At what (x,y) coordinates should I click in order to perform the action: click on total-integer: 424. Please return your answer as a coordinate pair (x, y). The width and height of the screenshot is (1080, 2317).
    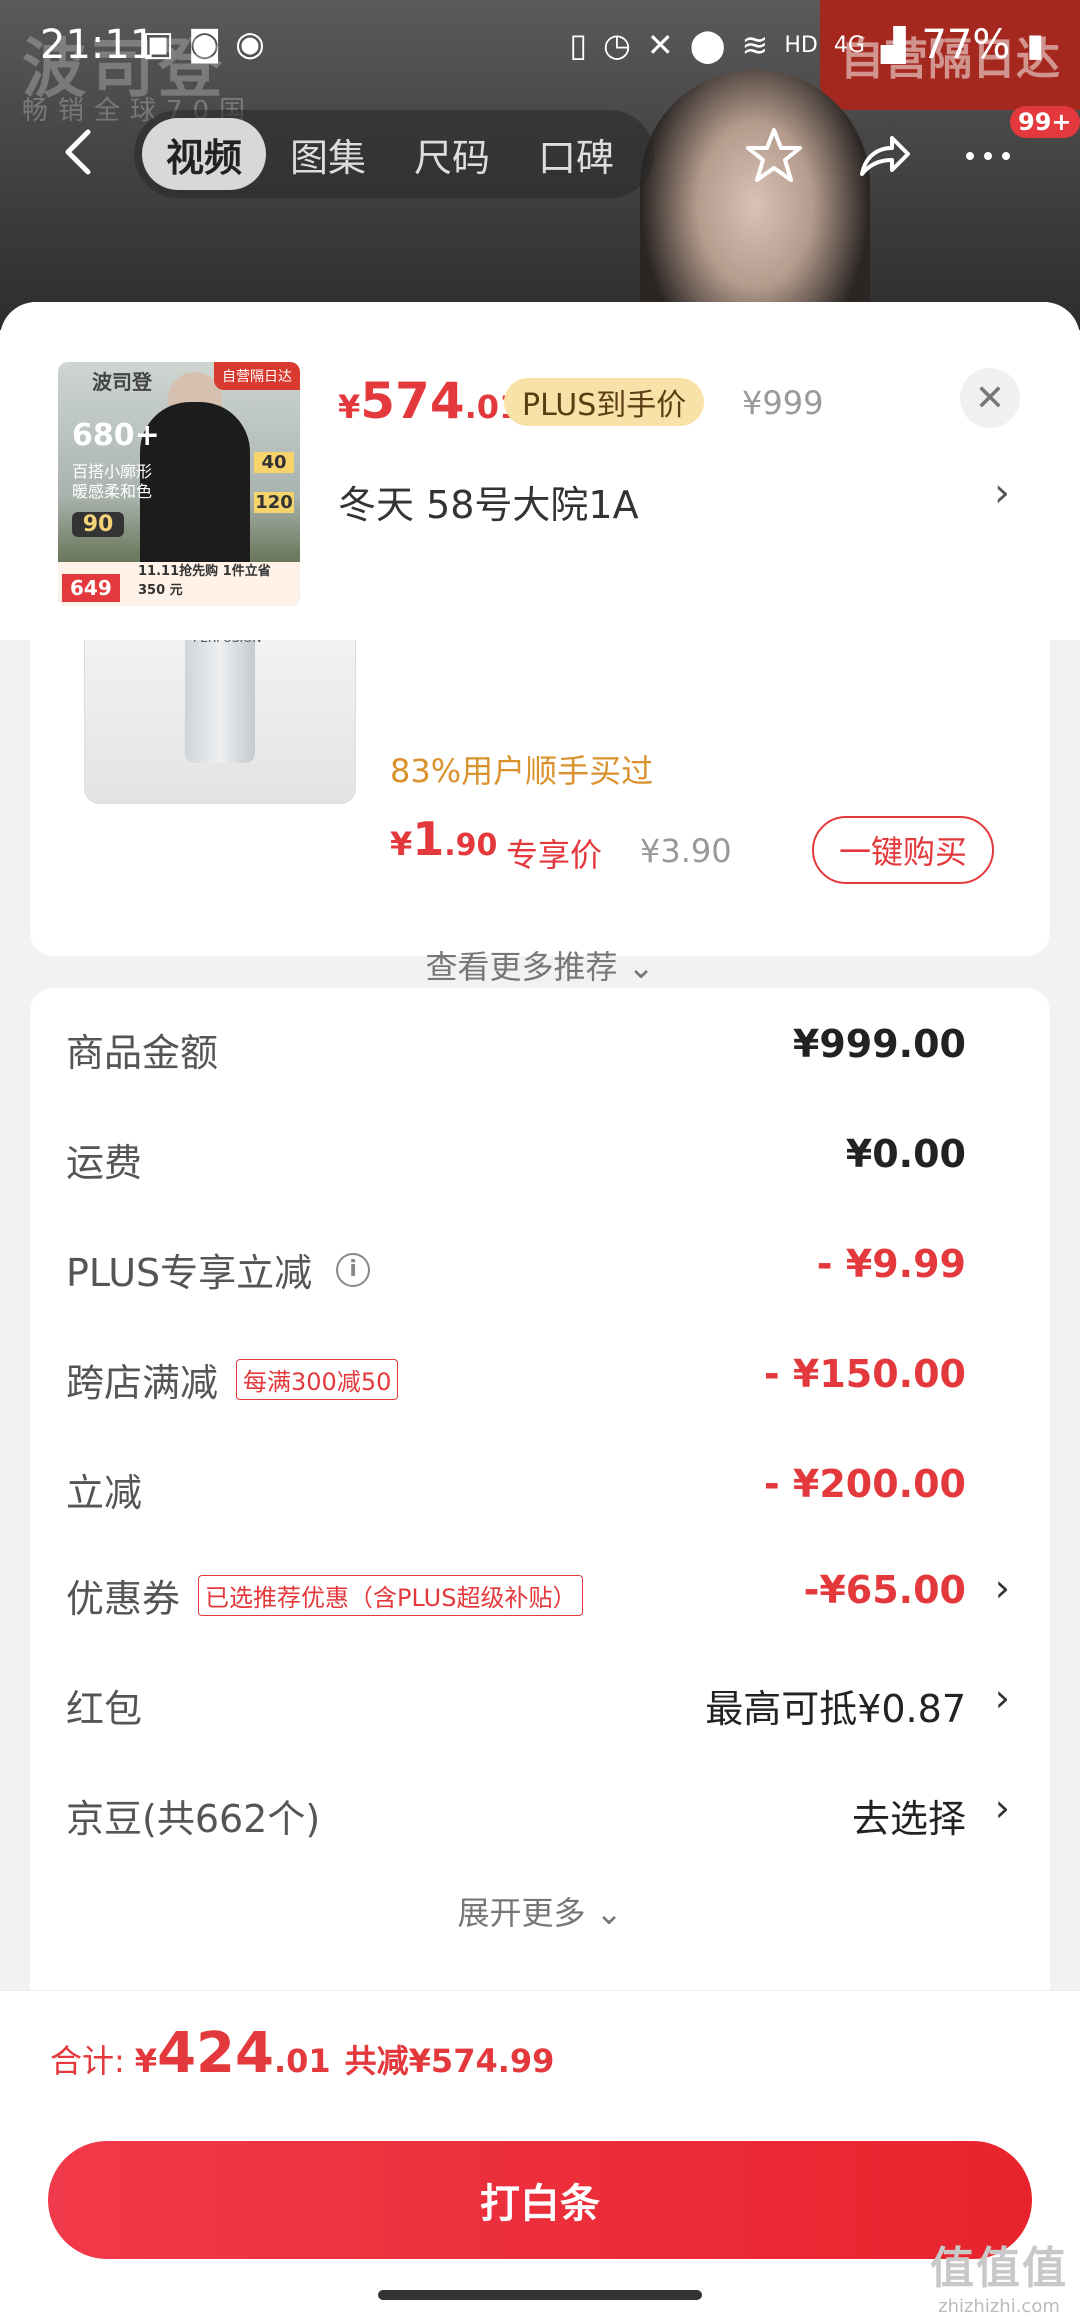
    Looking at the image, I should click on (215, 2053).